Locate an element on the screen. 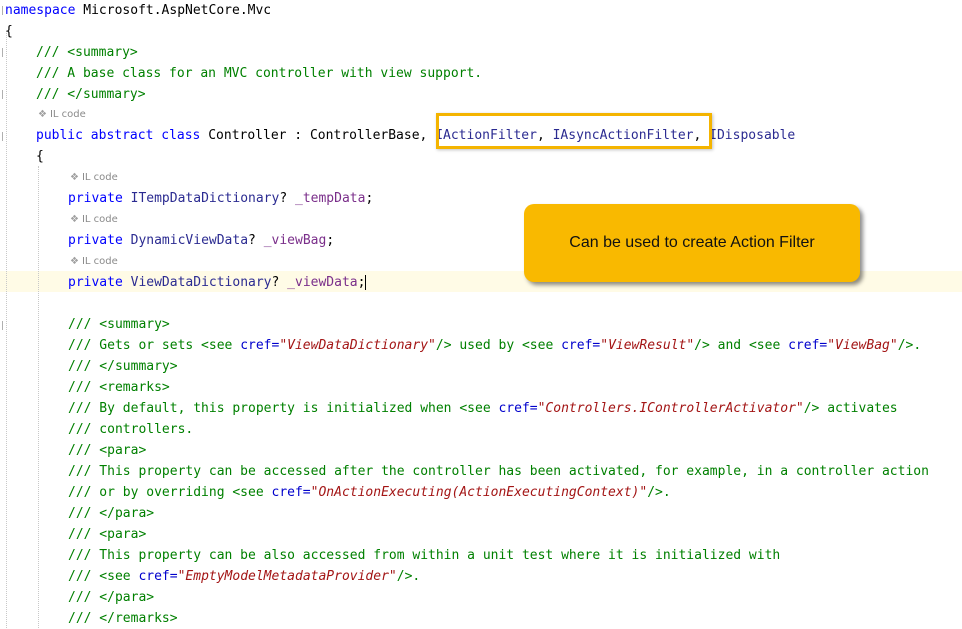 The width and height of the screenshot is (962, 629). class-name: Controller : ControllerBase, is located at coordinates (318, 135).